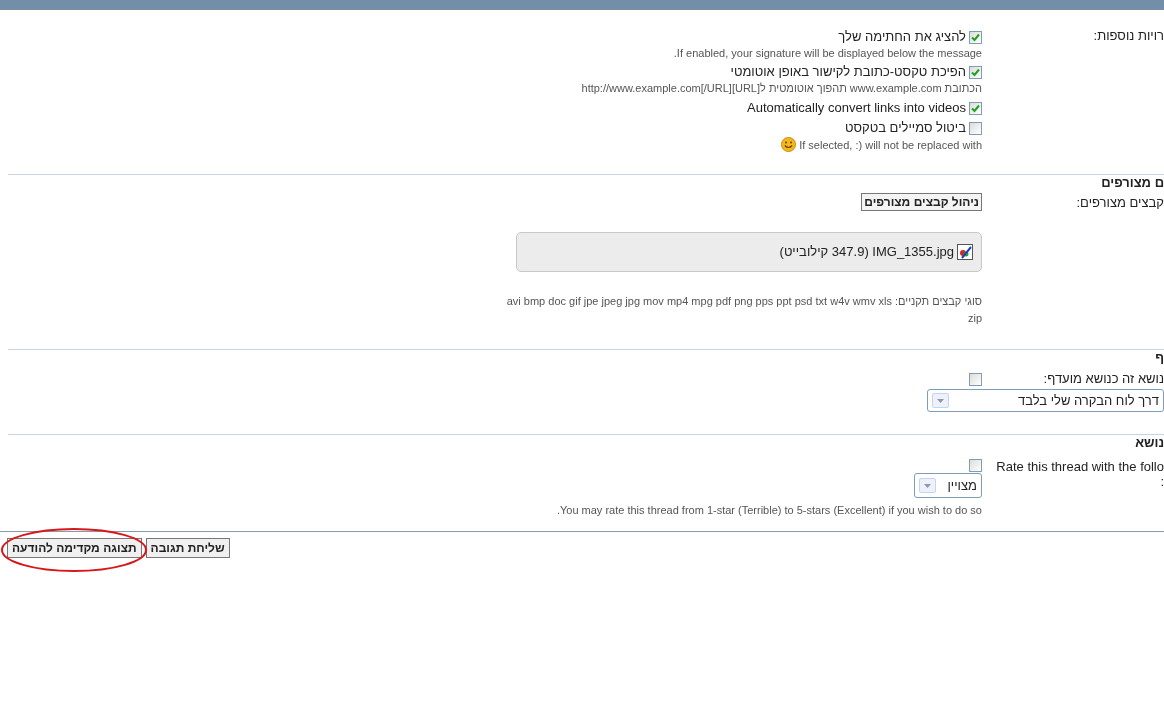 This screenshot has height=709, width=1164. Describe the element at coordinates (902, 37) in the screenshot. I see `checkbox-label: להציג את החתימה שלך` at that location.